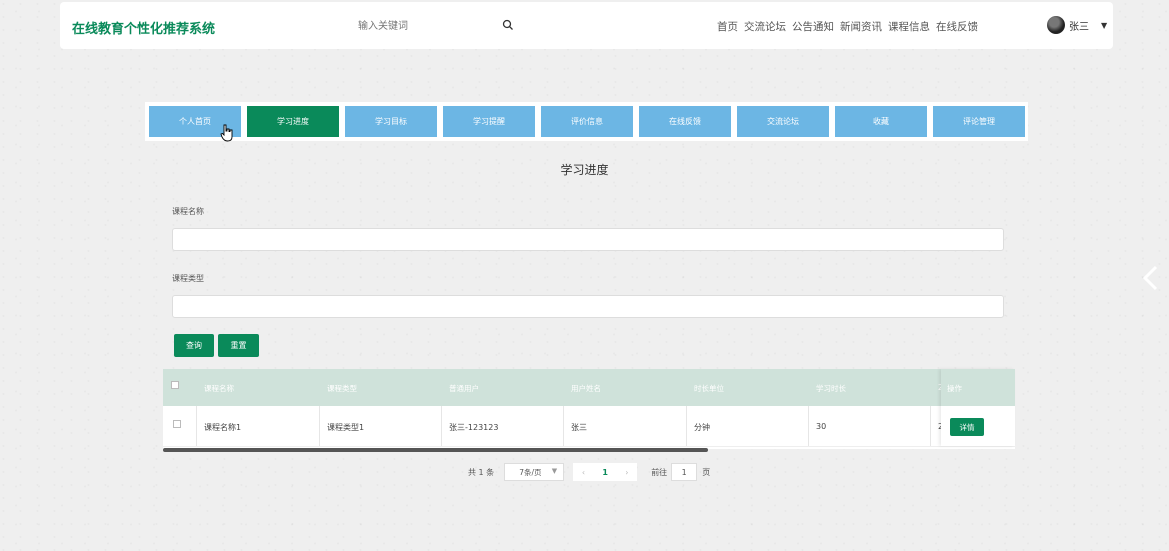 This screenshot has width=1169, height=551. What do you see at coordinates (709, 388) in the screenshot?
I see `col-time-unit: 时长单位` at bounding box center [709, 388].